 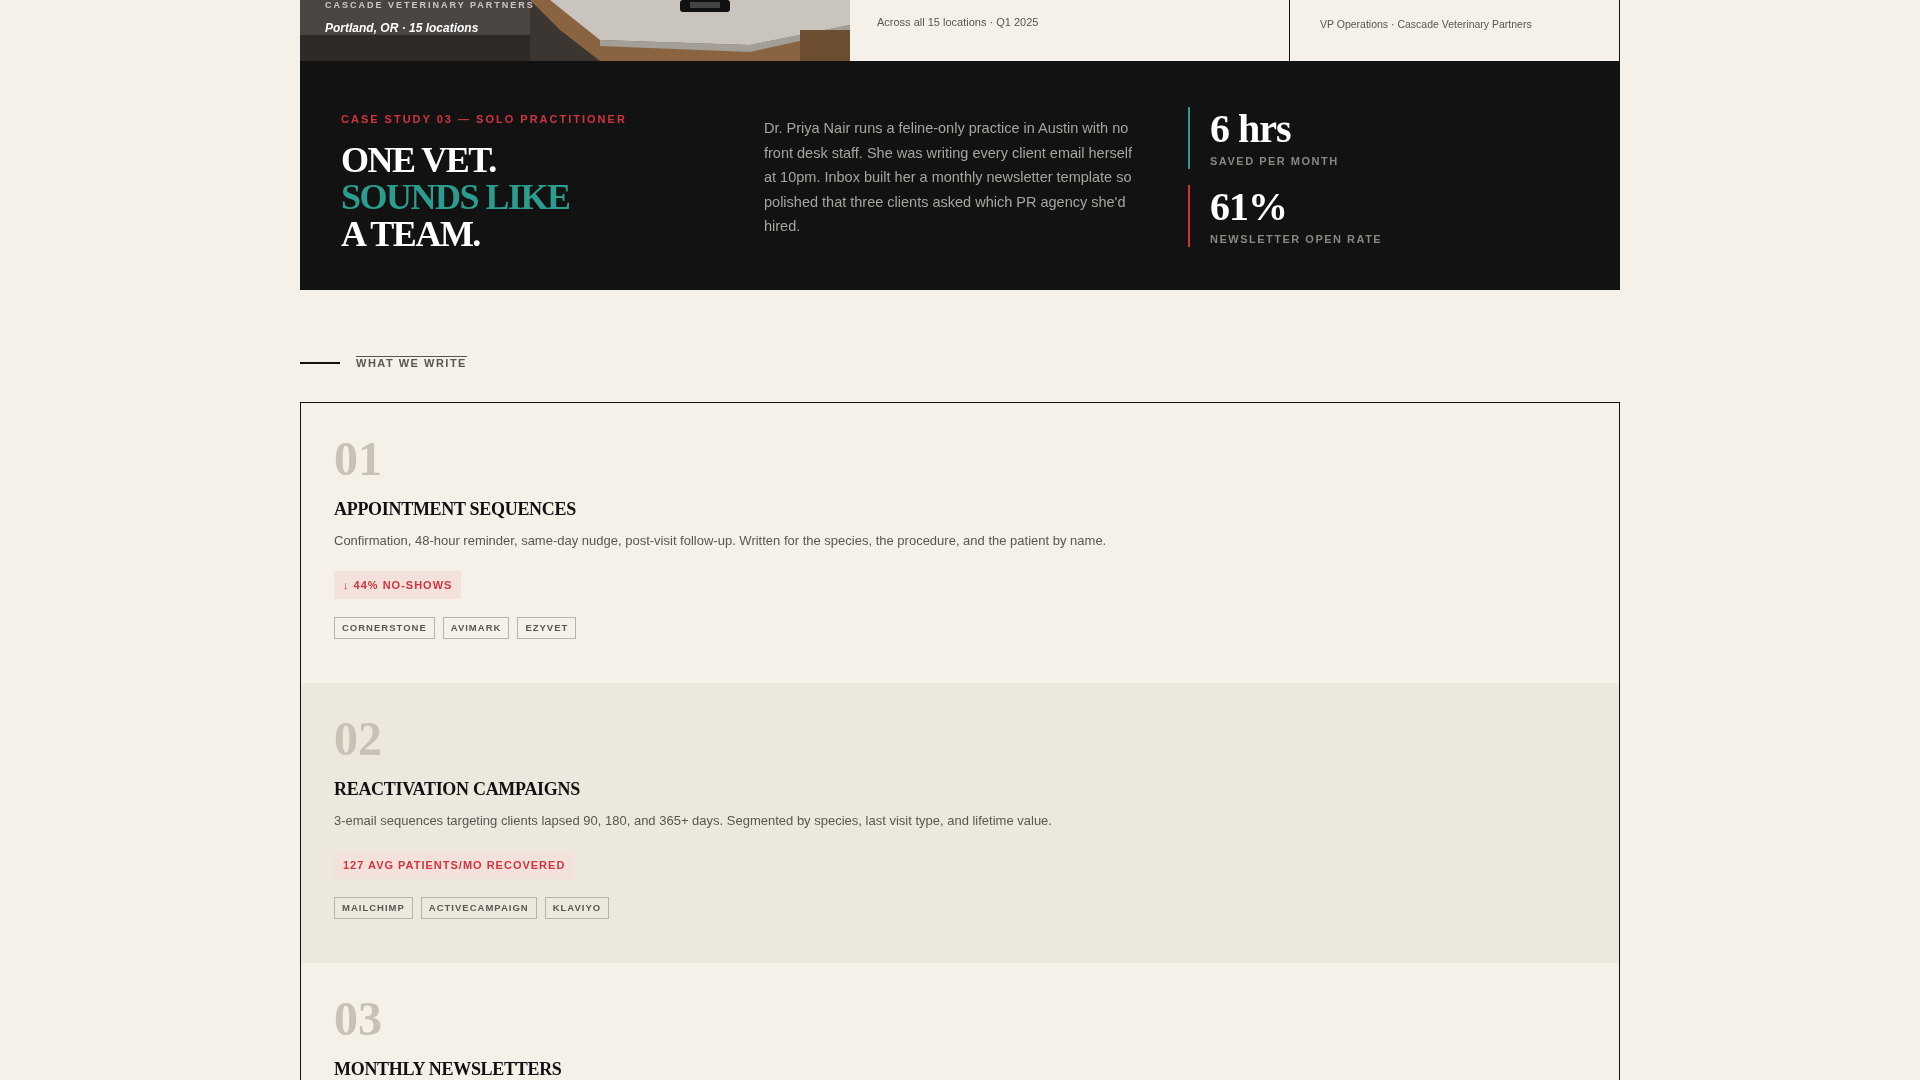 What do you see at coordinates (455, 509) in the screenshot?
I see `service-title: APPOINTMENT SEQUENCES` at bounding box center [455, 509].